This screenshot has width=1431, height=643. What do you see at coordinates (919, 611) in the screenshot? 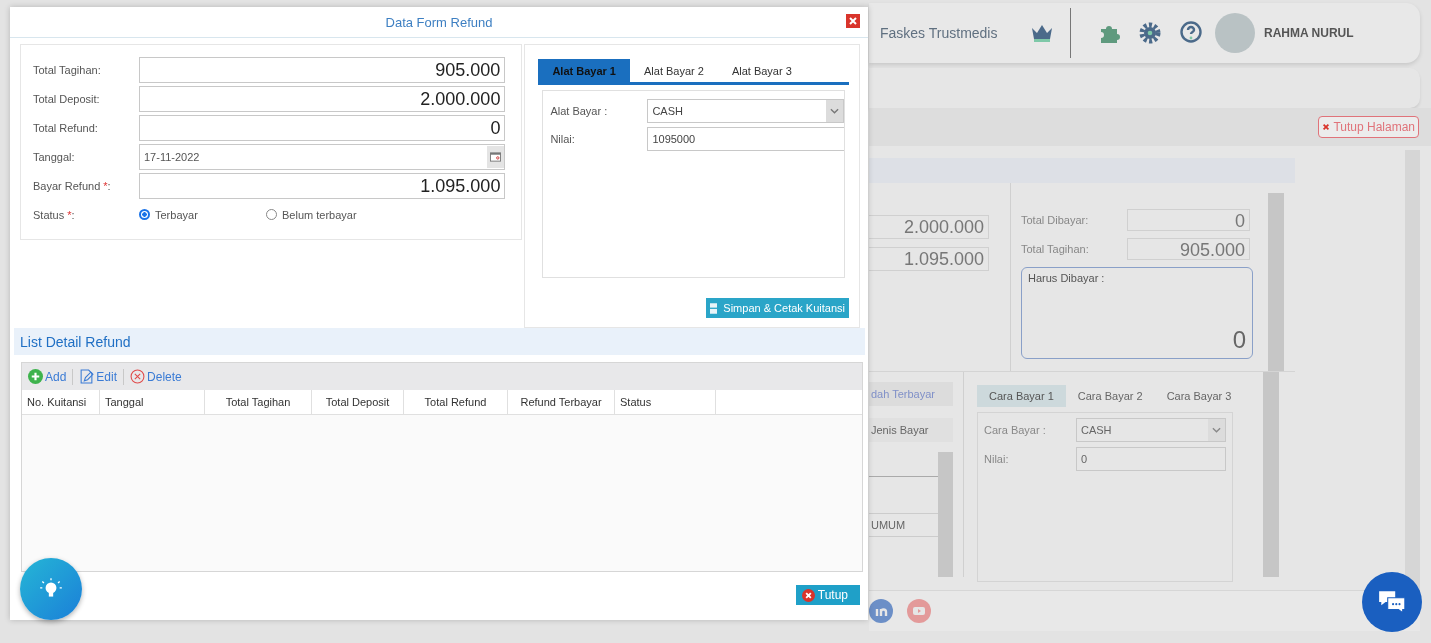
I see `youtube-icon` at bounding box center [919, 611].